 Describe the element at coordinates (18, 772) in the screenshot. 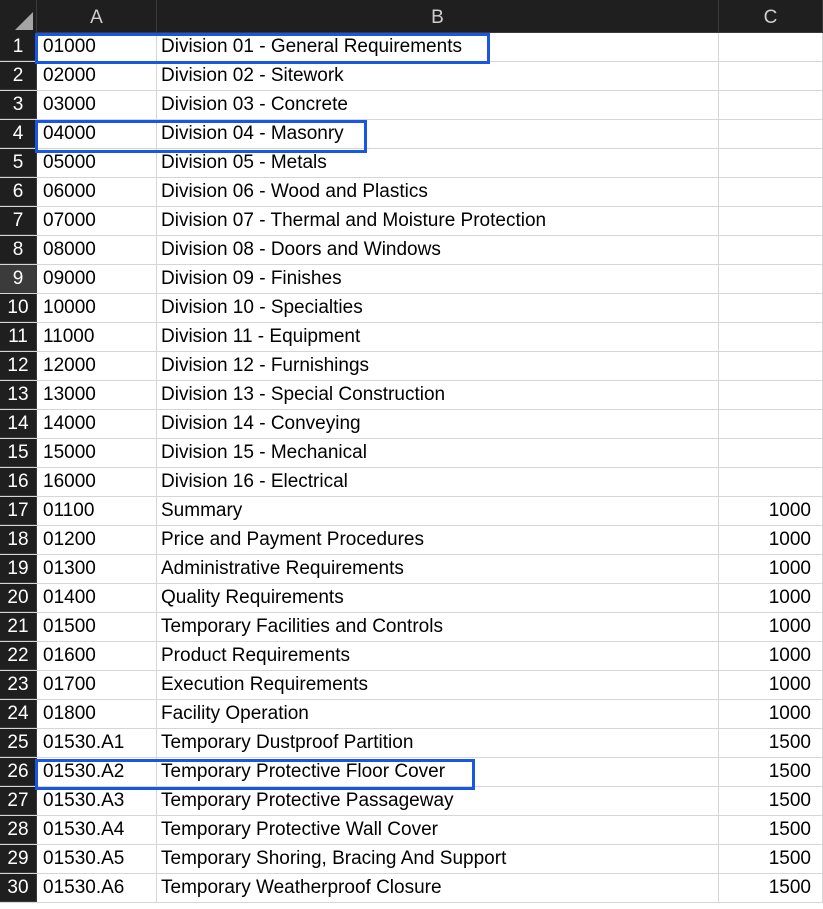

I see `row-header: 26` at that location.